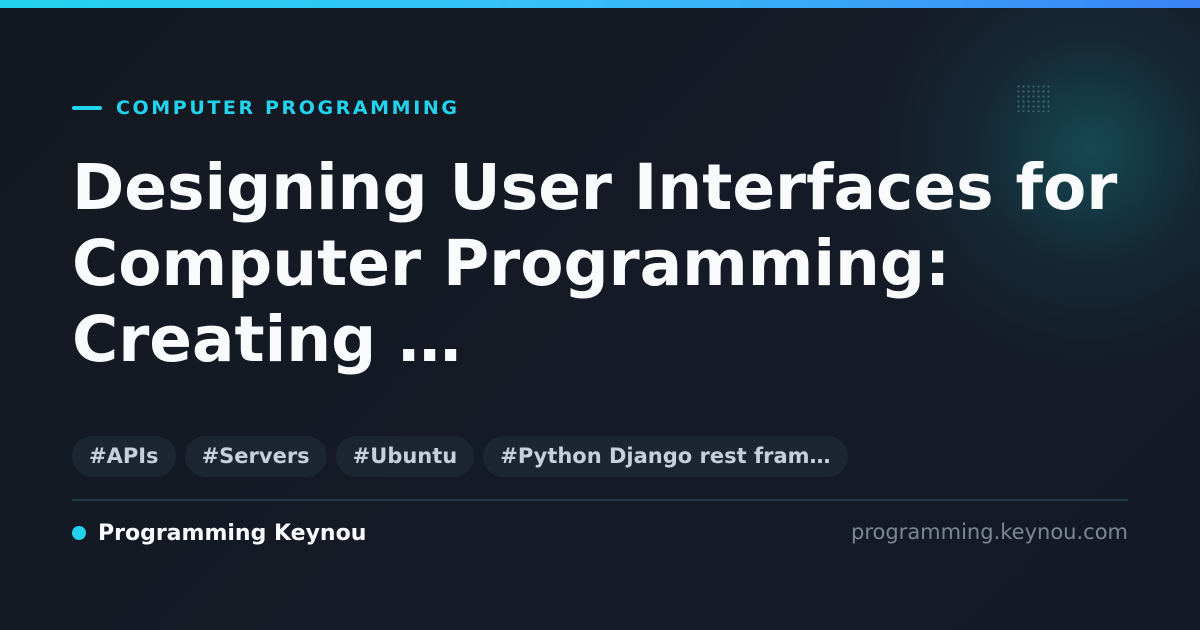 The width and height of the screenshot is (1200, 630). What do you see at coordinates (255, 456) in the screenshot?
I see `tag-servers: #Servers` at bounding box center [255, 456].